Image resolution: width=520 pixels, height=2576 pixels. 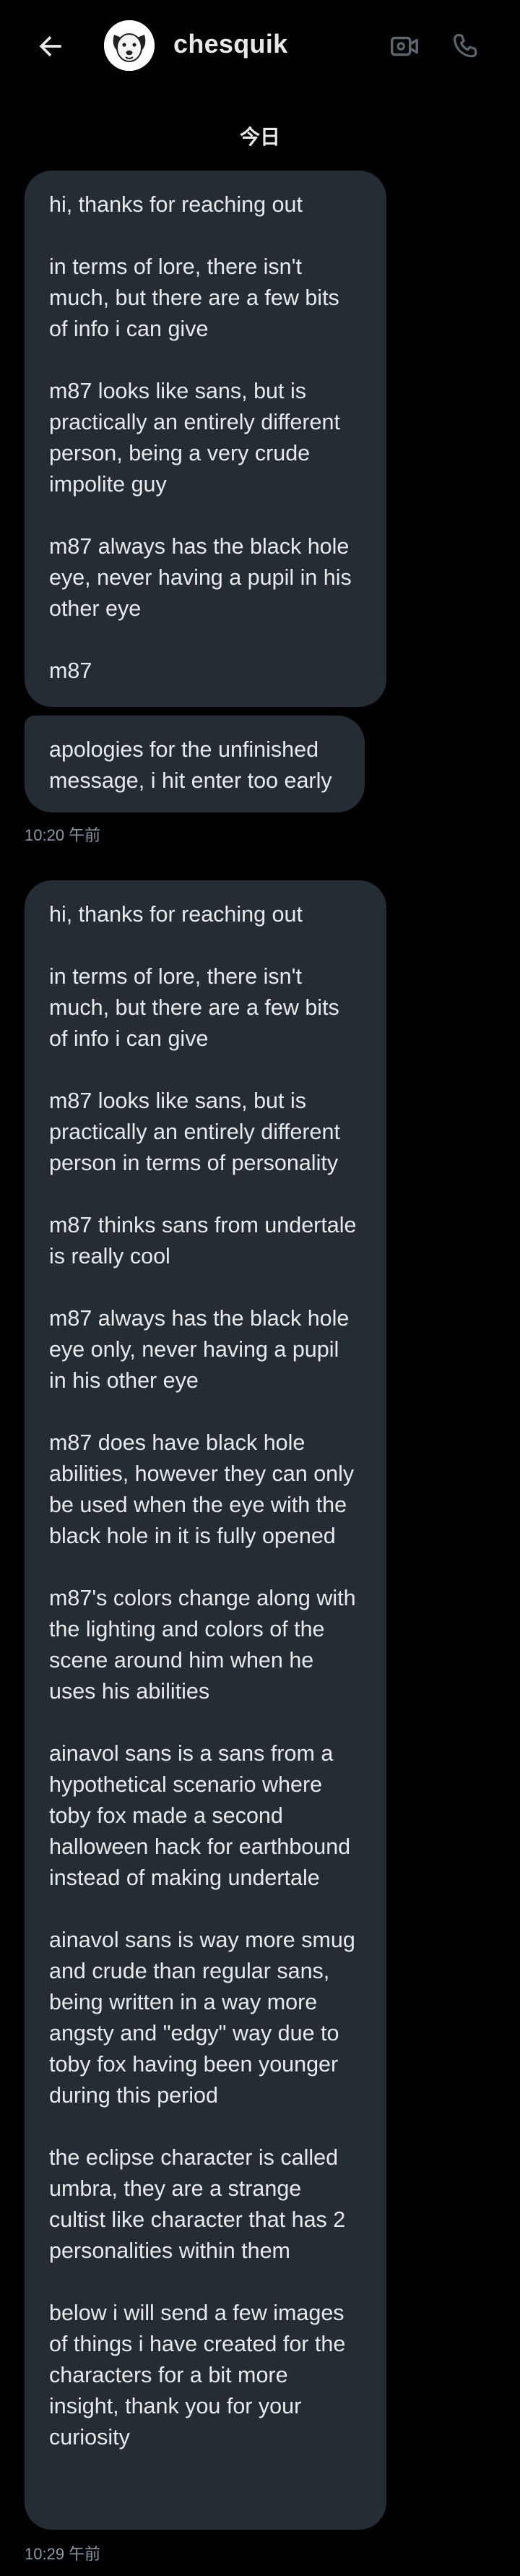 I want to click on video-camera-icon, so click(x=404, y=46).